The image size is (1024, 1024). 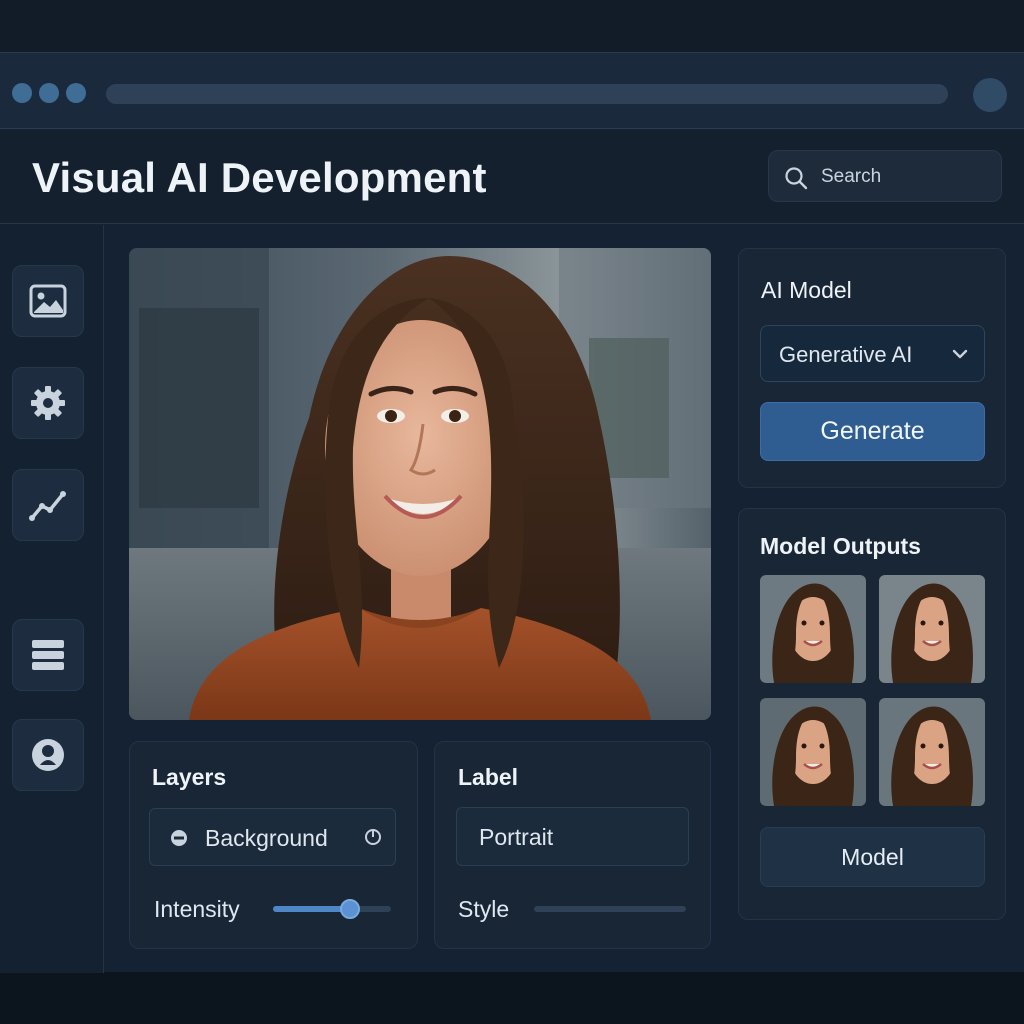 What do you see at coordinates (189, 777) in the screenshot?
I see `layers-title: Layers` at bounding box center [189, 777].